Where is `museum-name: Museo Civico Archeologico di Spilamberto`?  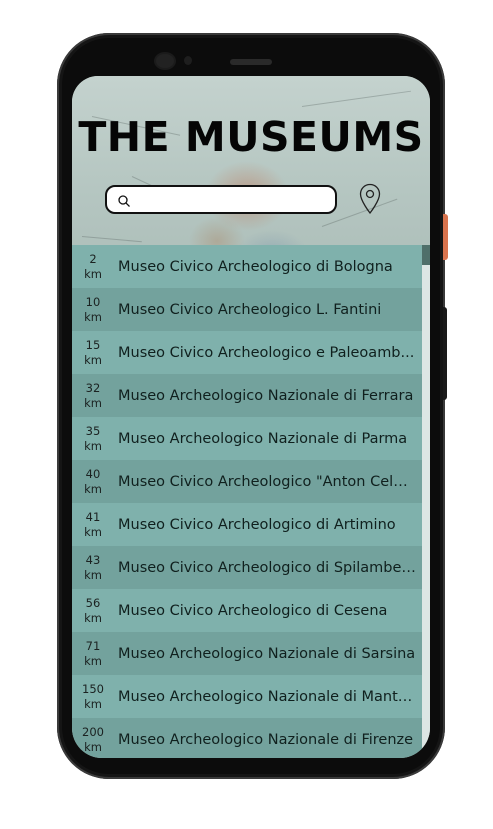
museum-name: Museo Civico Archeologico di Spilamberto is located at coordinates (270, 567).